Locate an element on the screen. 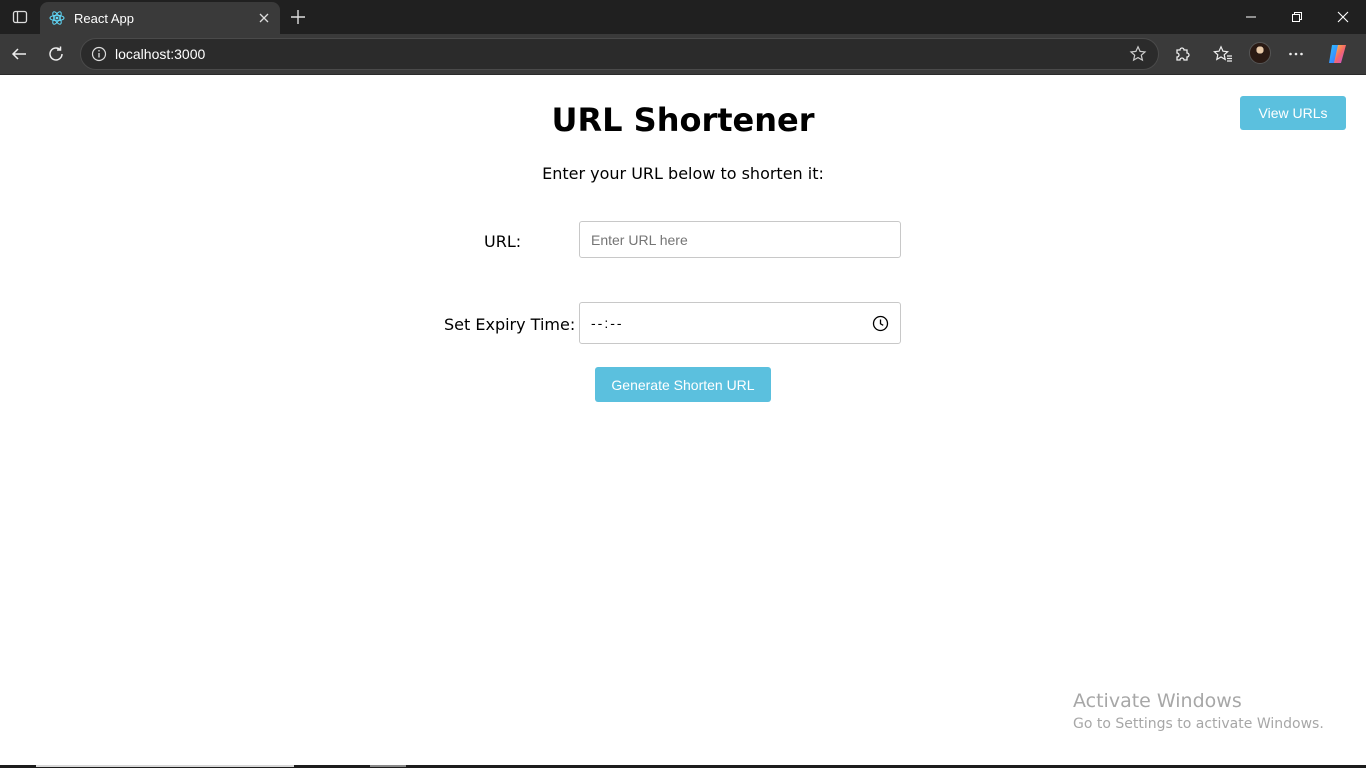  watermark-title: Activate Windows is located at coordinates (1157, 701).